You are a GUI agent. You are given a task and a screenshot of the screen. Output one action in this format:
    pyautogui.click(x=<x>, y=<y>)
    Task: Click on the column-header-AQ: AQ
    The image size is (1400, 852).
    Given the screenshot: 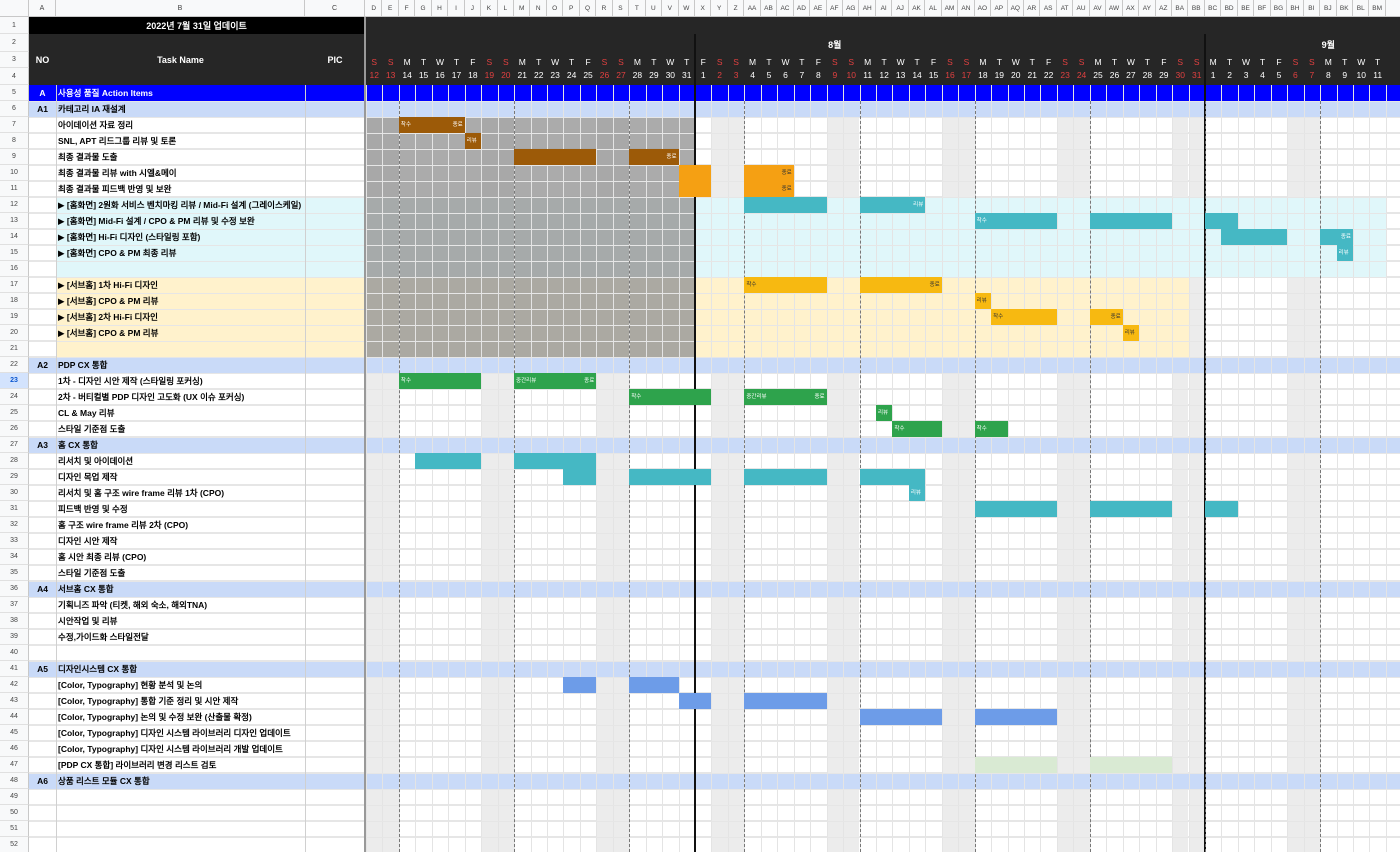 What is the action you would take?
    pyautogui.click(x=1015, y=8)
    